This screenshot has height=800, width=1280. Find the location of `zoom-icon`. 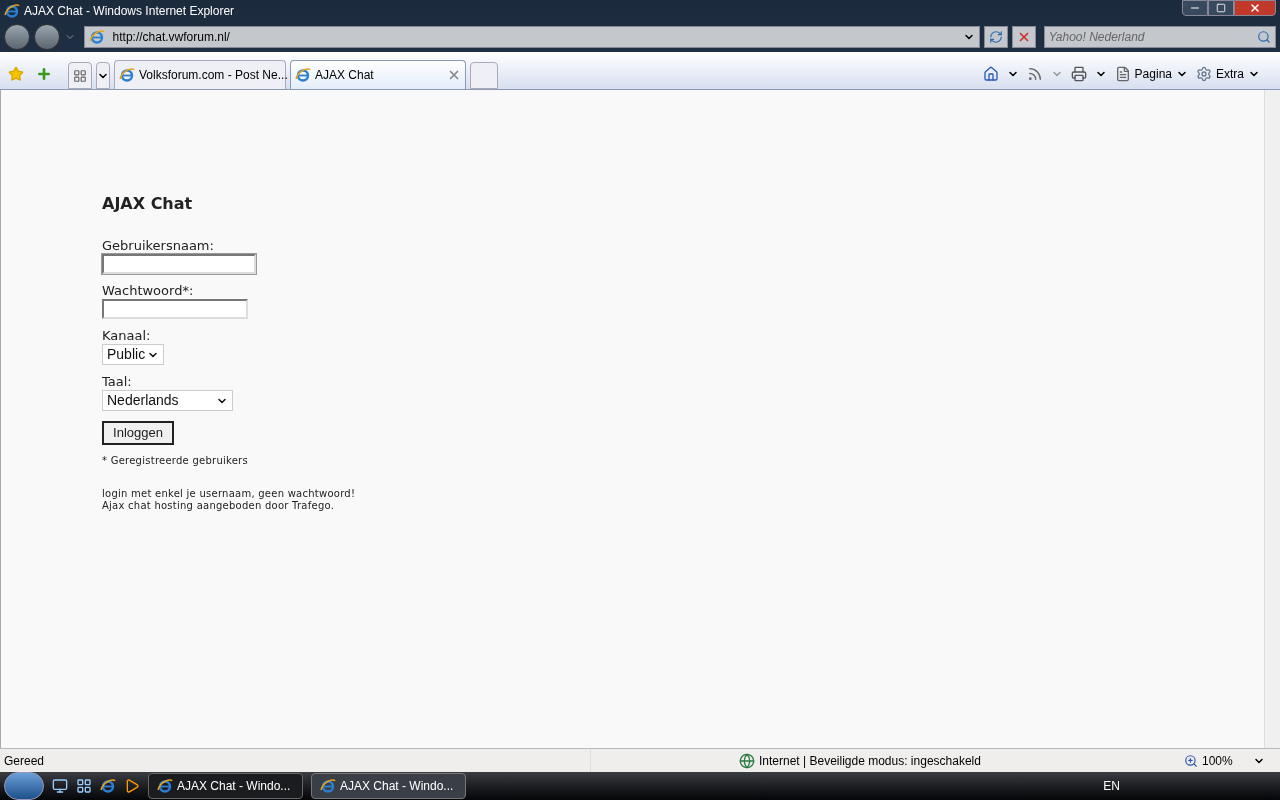

zoom-icon is located at coordinates (1191, 760).